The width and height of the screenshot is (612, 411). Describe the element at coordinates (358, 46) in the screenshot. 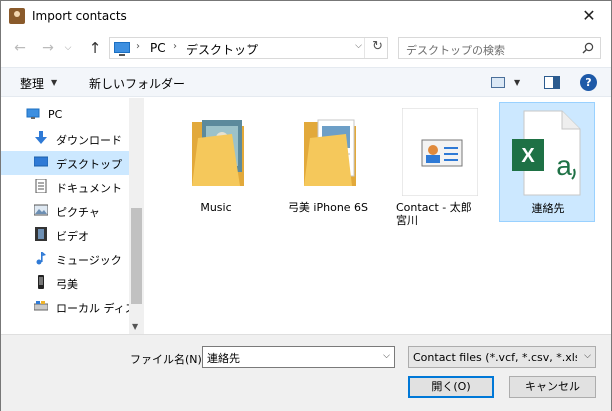

I see `address-dropdown-icon: ⌵` at that location.